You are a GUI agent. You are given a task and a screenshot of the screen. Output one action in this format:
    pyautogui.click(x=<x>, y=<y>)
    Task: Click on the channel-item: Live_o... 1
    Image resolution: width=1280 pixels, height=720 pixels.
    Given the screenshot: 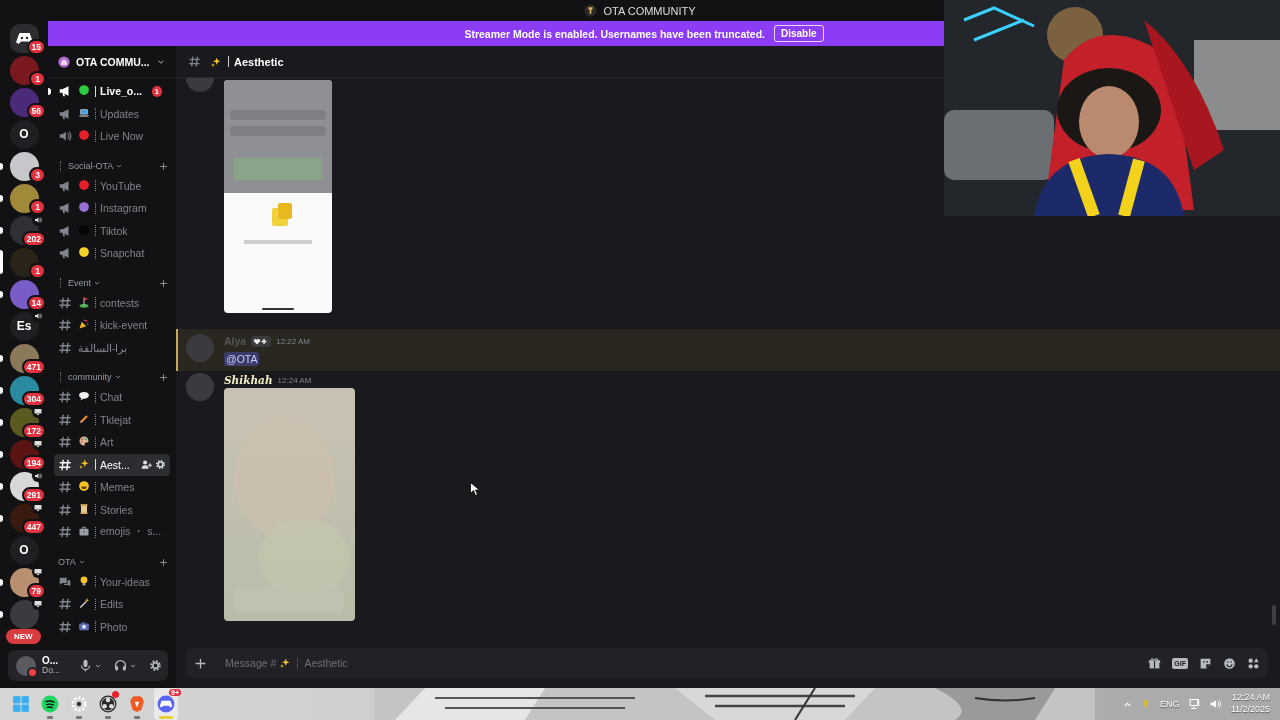 What is the action you would take?
    pyautogui.click(x=112, y=91)
    